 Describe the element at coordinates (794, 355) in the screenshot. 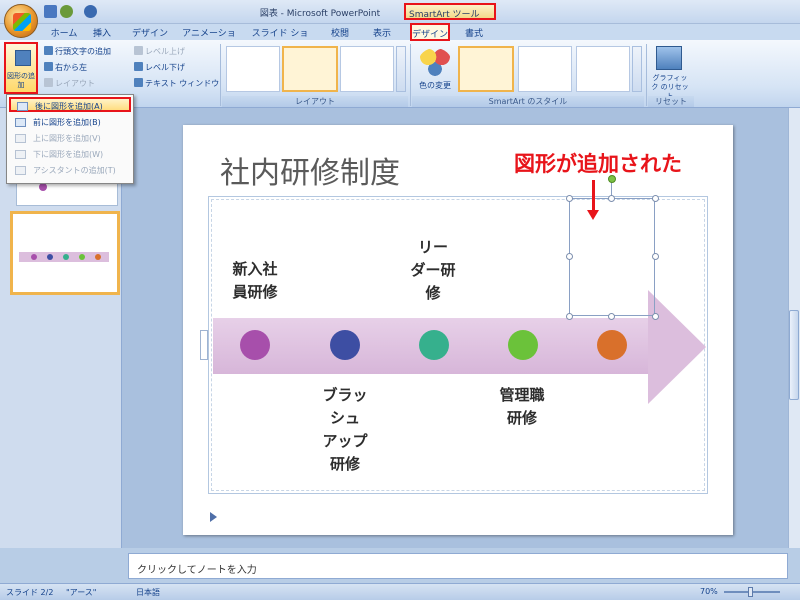

I see `scrollbar-thumb` at that location.